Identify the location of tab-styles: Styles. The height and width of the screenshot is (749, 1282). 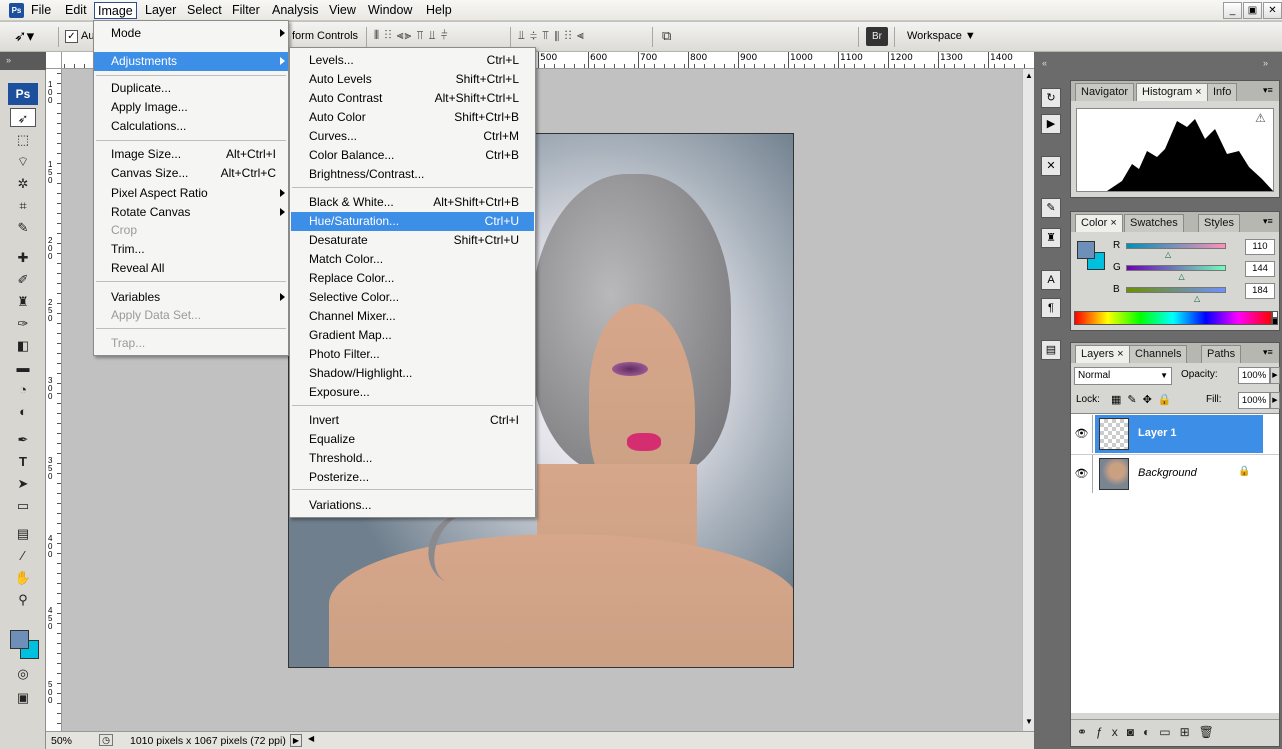
(1219, 223).